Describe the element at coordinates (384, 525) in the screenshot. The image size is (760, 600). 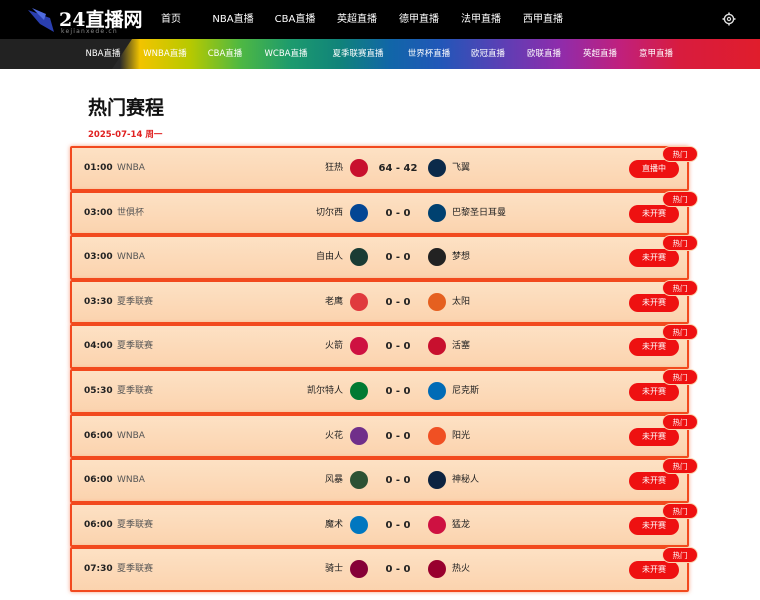
I see `match-row: 06:00 夏季联赛 魔术 0 - 0 猛龙 未开赛 热门` at that location.